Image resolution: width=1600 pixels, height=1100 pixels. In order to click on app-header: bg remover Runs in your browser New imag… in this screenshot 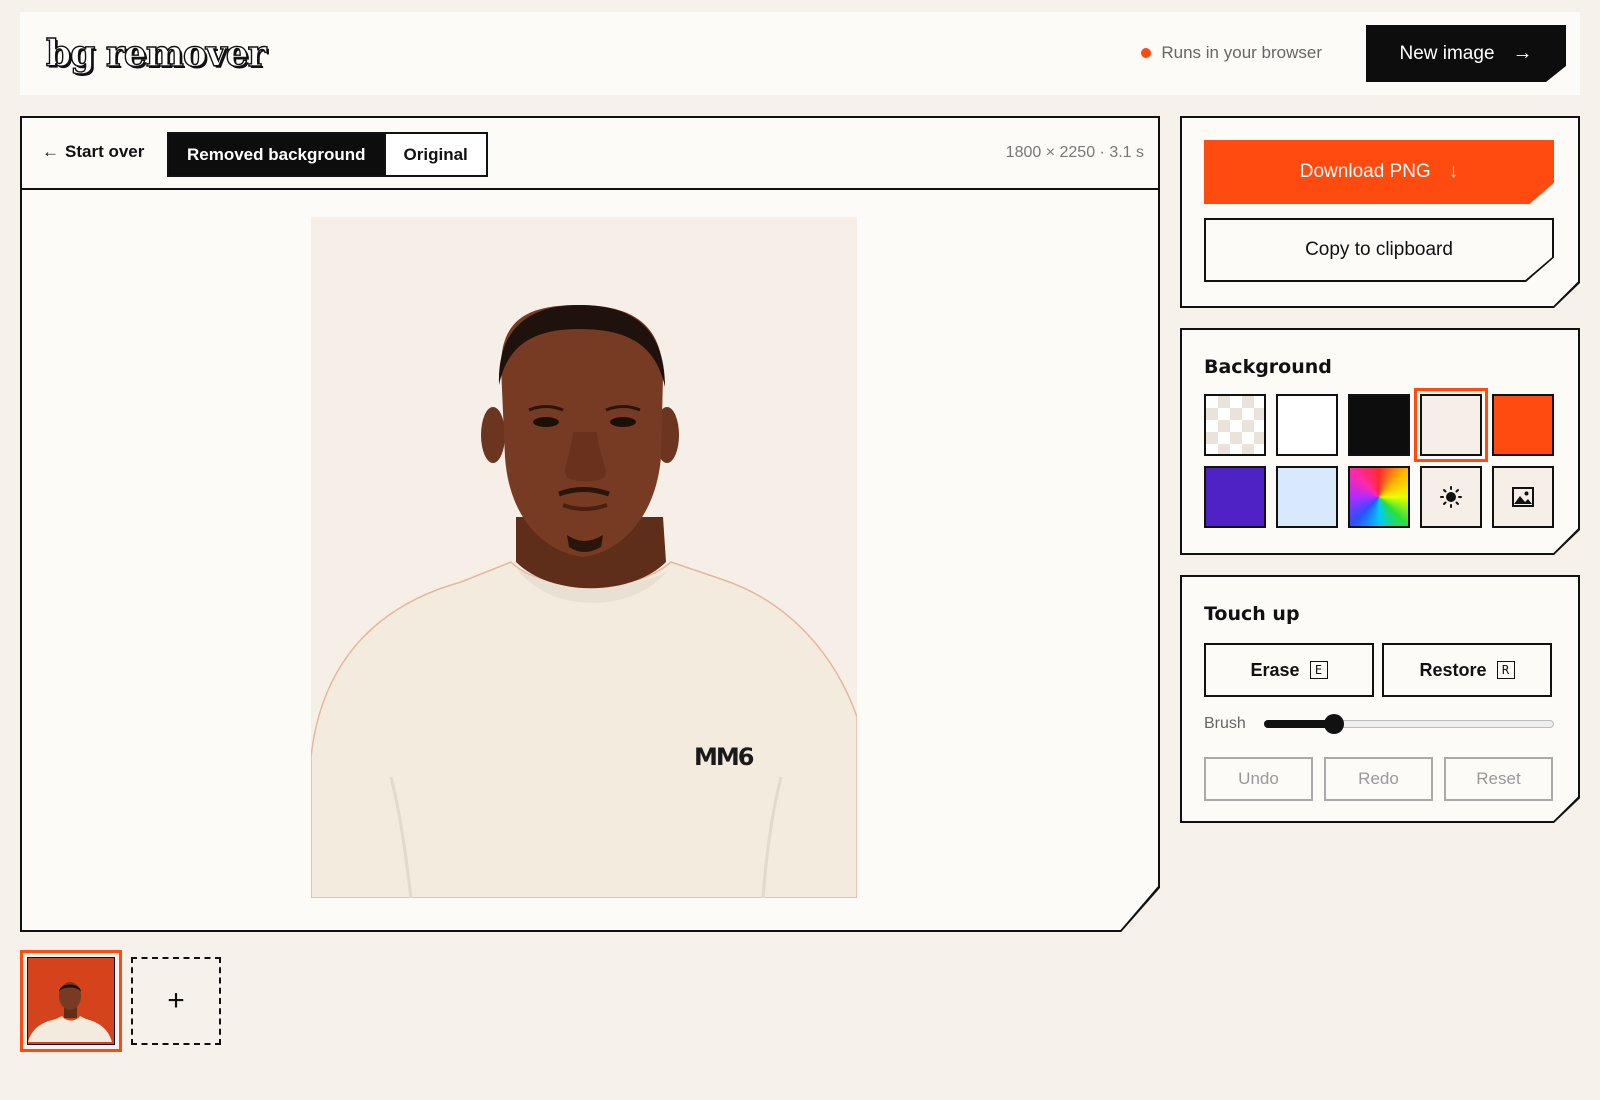, I will do `click(800, 53)`.